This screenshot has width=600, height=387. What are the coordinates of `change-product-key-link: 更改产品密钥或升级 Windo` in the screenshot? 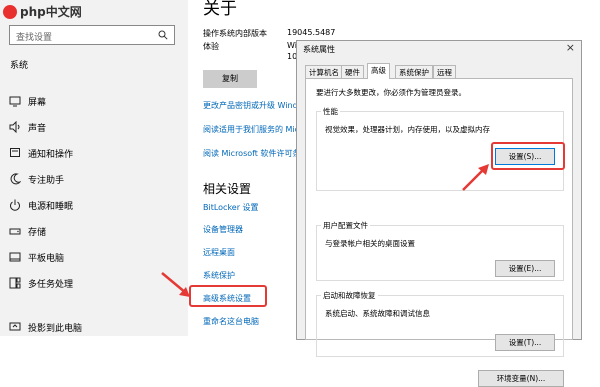 It's located at (253, 105).